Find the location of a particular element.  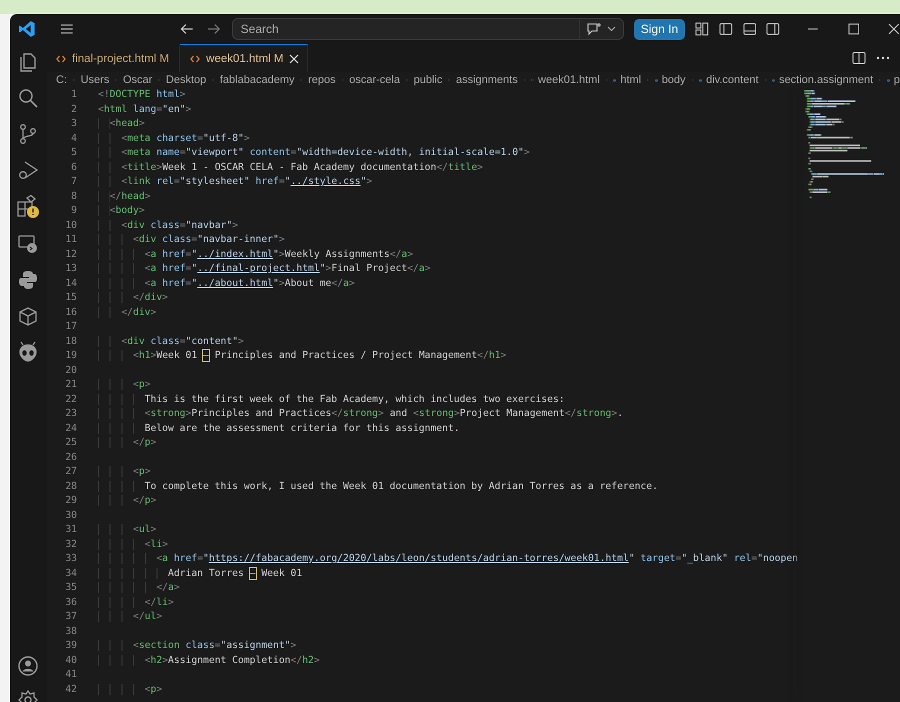

split-editor-icon is located at coordinates (859, 58).